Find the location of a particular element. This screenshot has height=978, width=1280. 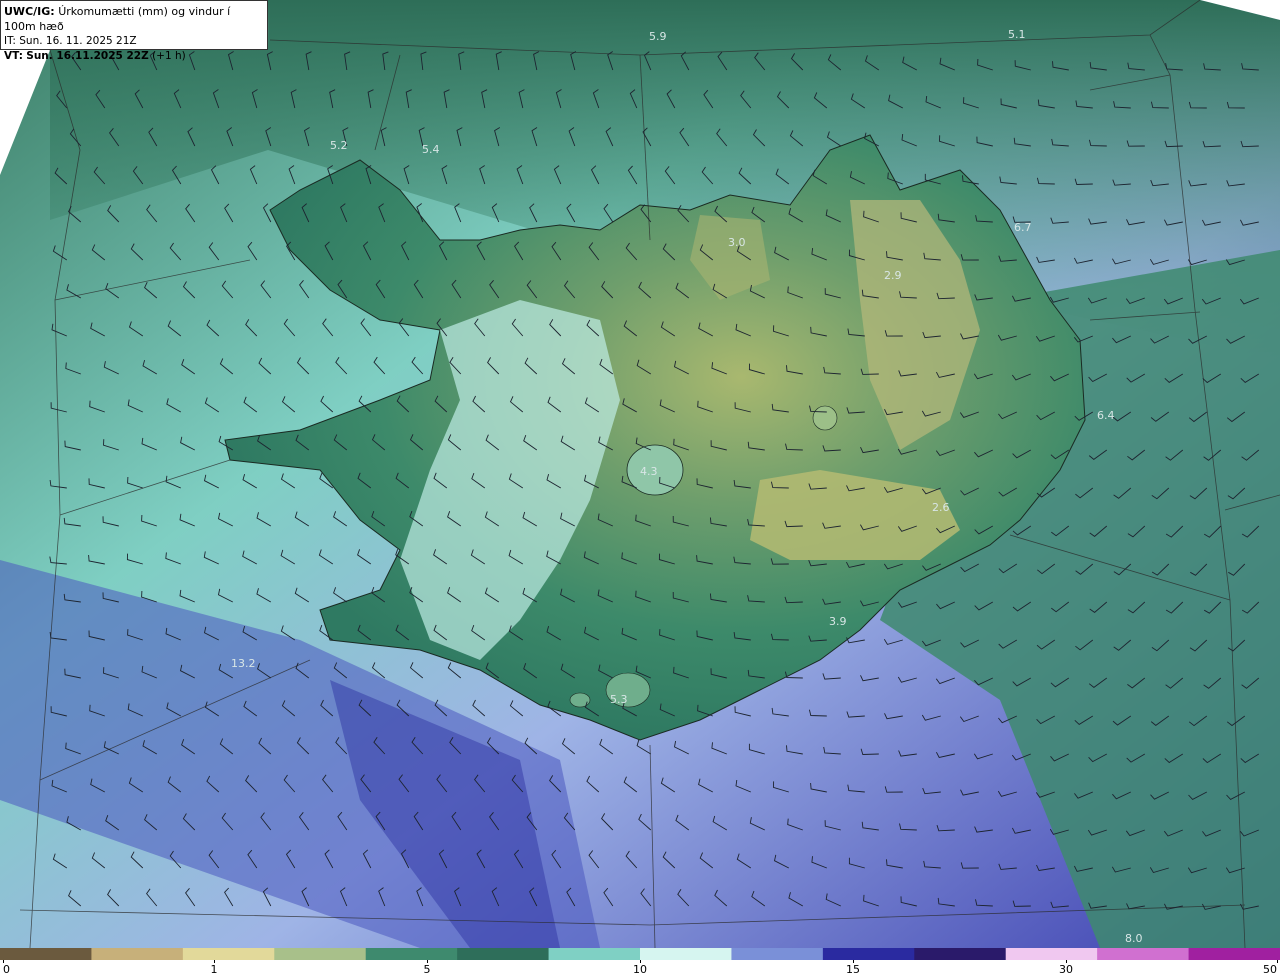

glacier-eyjafjallajokull is located at coordinates (580, 700).